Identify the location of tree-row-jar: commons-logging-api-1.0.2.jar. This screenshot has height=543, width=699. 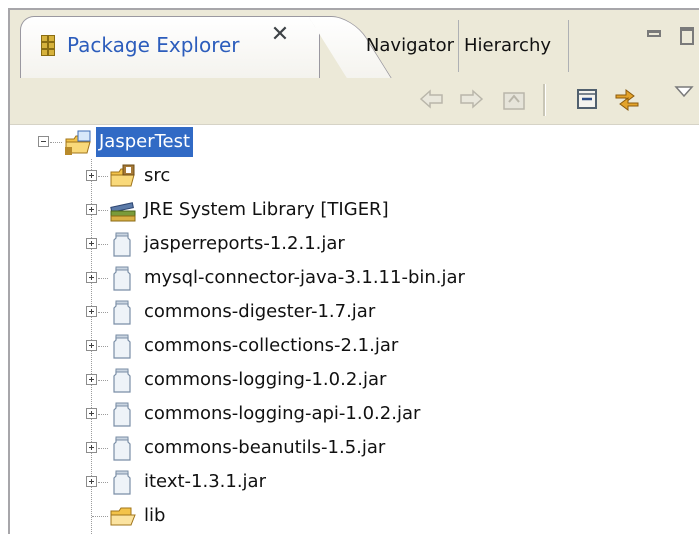
(350, 414).